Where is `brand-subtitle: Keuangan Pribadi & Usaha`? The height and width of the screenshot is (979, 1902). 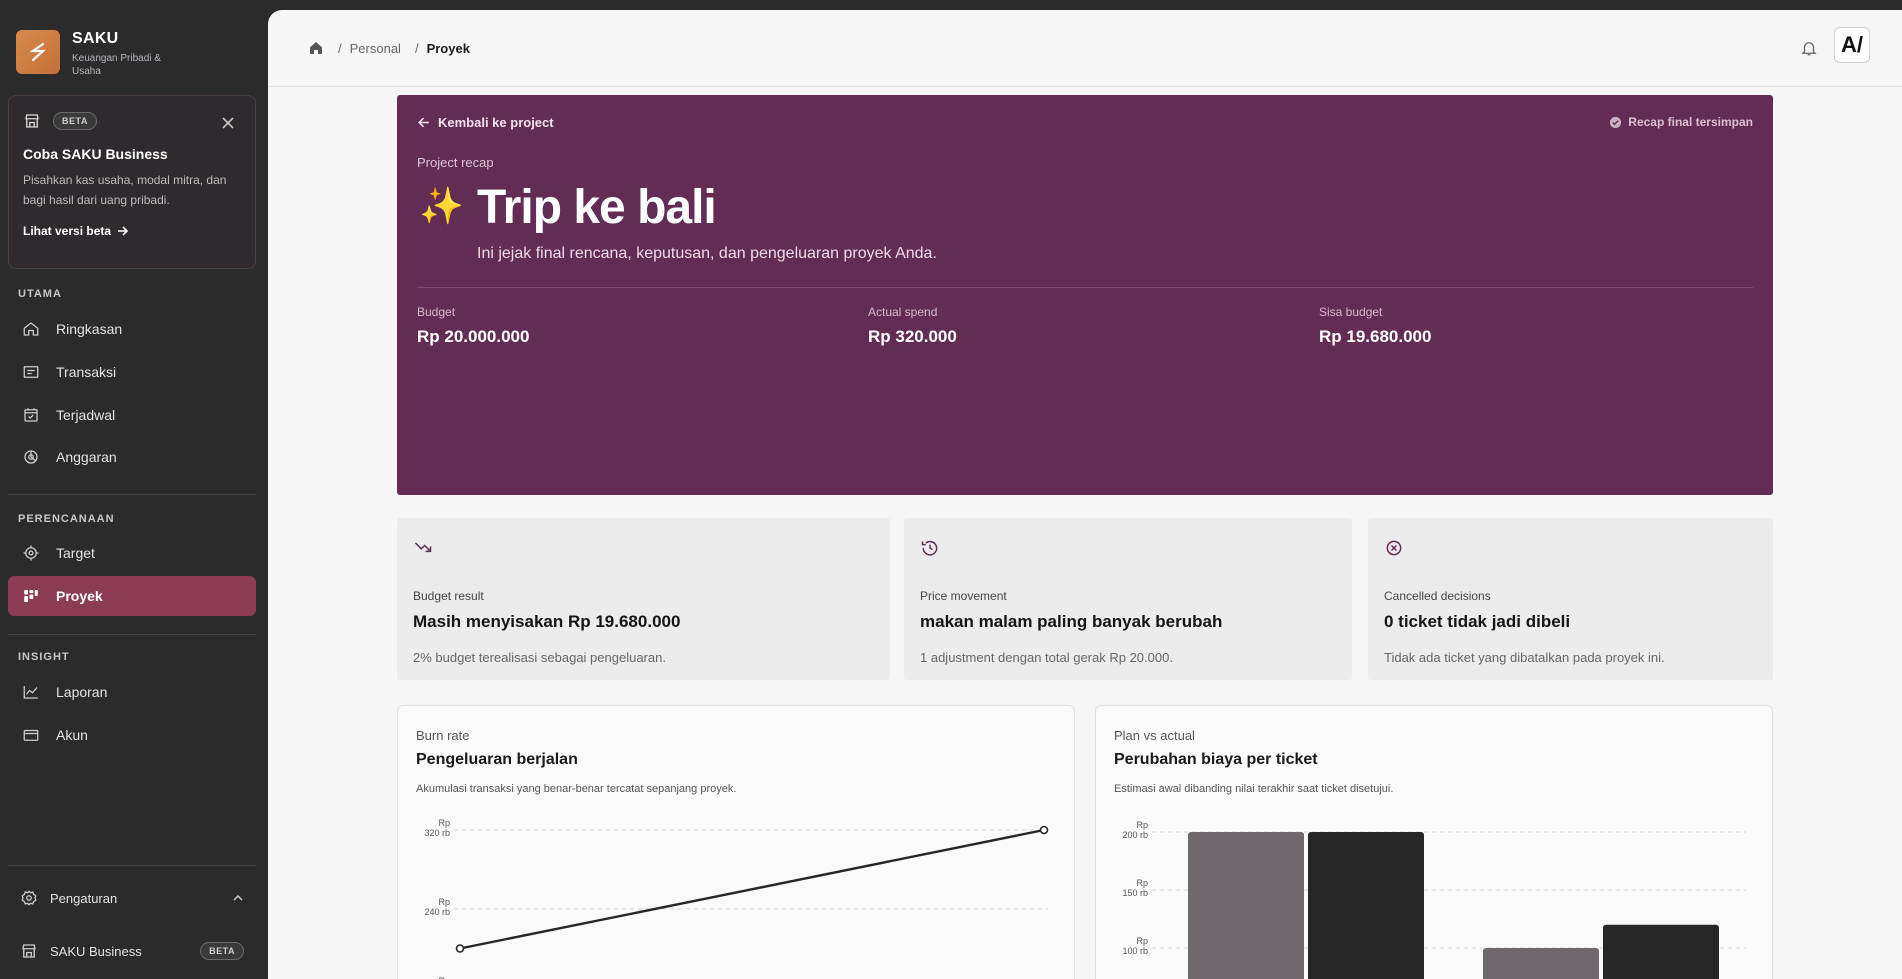
brand-subtitle: Keuangan Pribadi & Usaha is located at coordinates (116, 65).